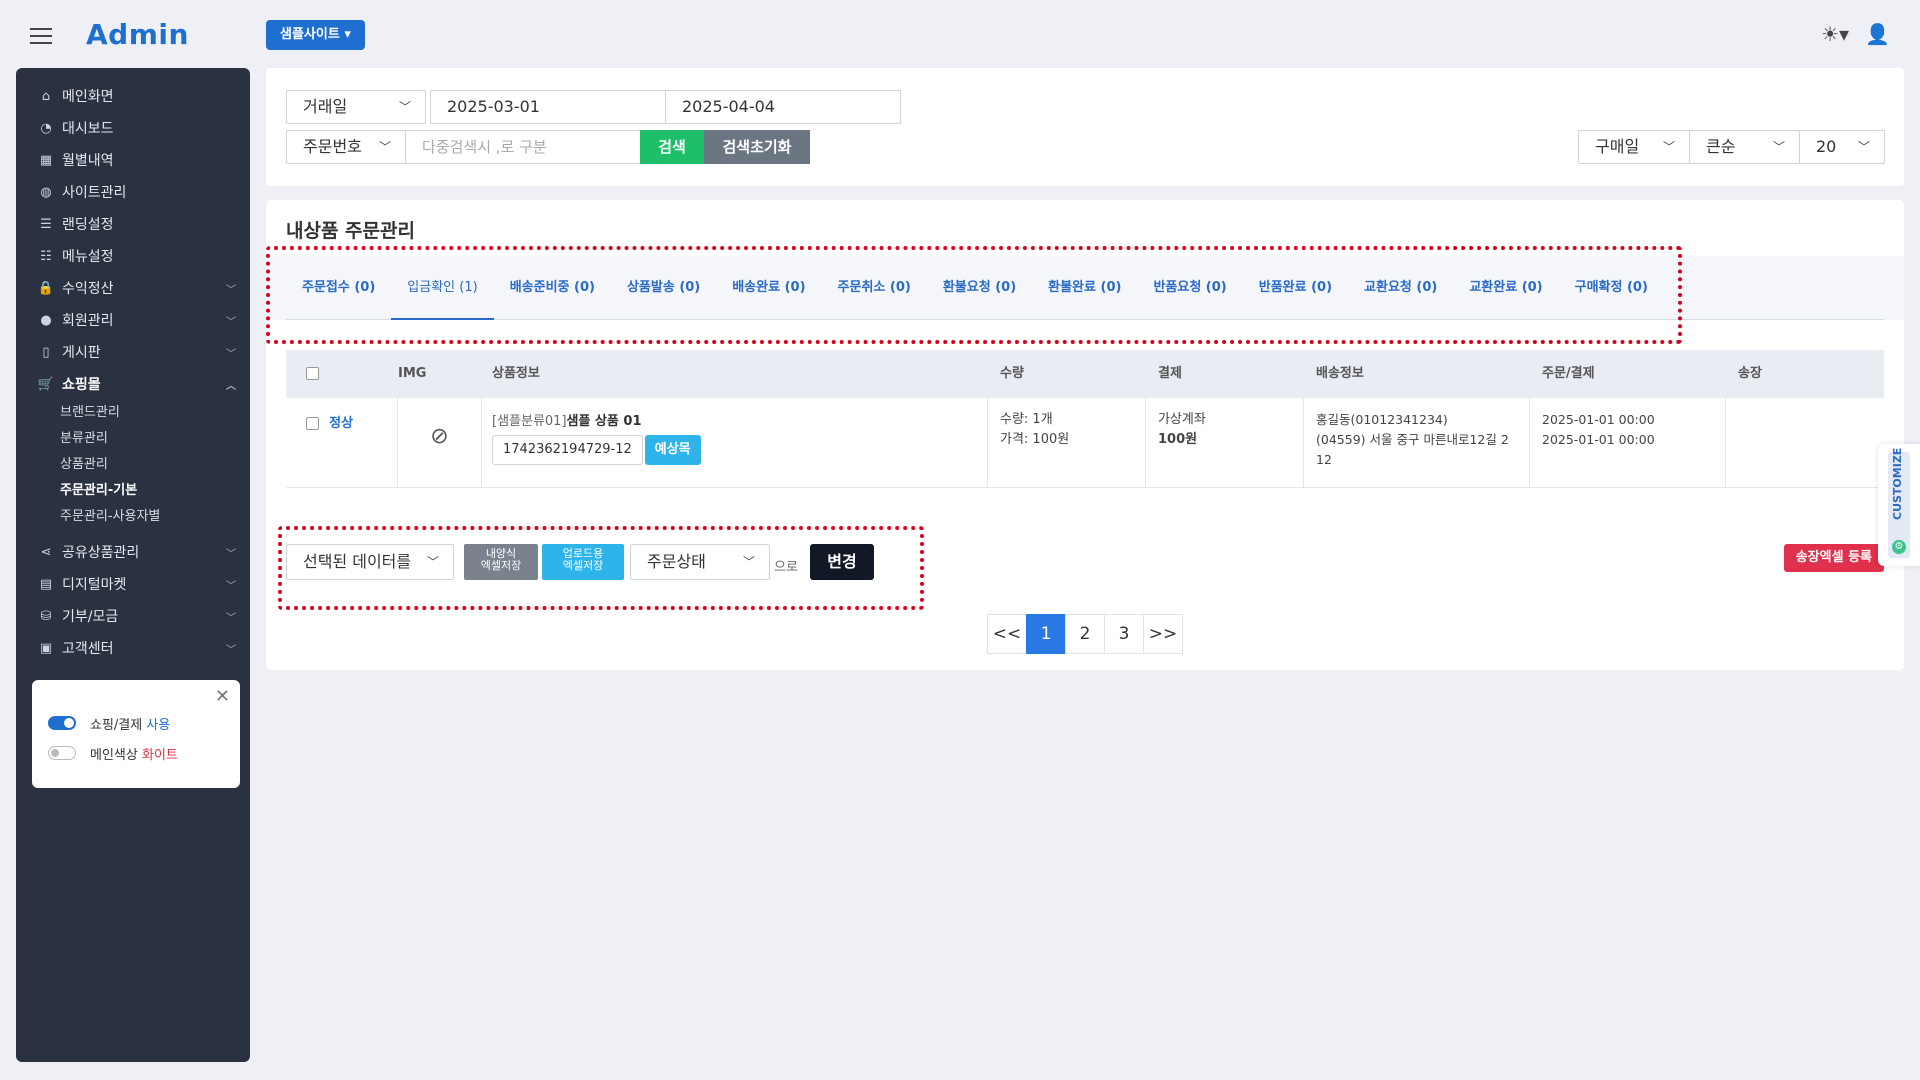  Describe the element at coordinates (312, 373) in the screenshot. I see `select-all-checkbox` at that location.